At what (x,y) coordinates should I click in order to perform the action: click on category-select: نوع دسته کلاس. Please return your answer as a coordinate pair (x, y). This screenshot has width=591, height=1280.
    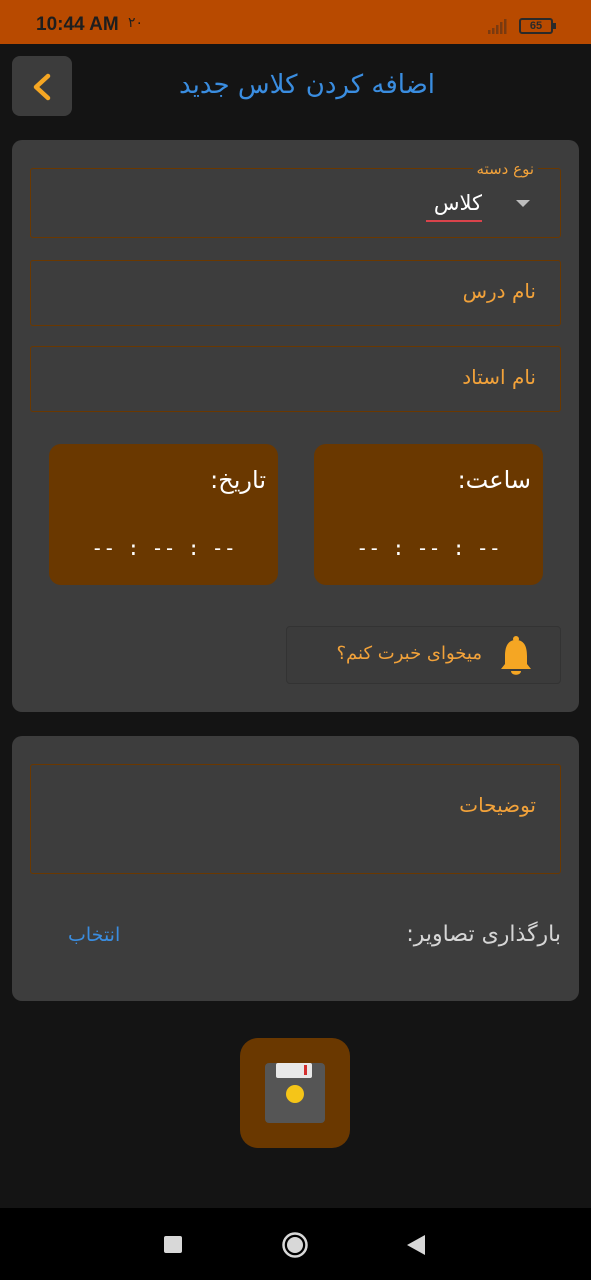
    Looking at the image, I should click on (295, 199).